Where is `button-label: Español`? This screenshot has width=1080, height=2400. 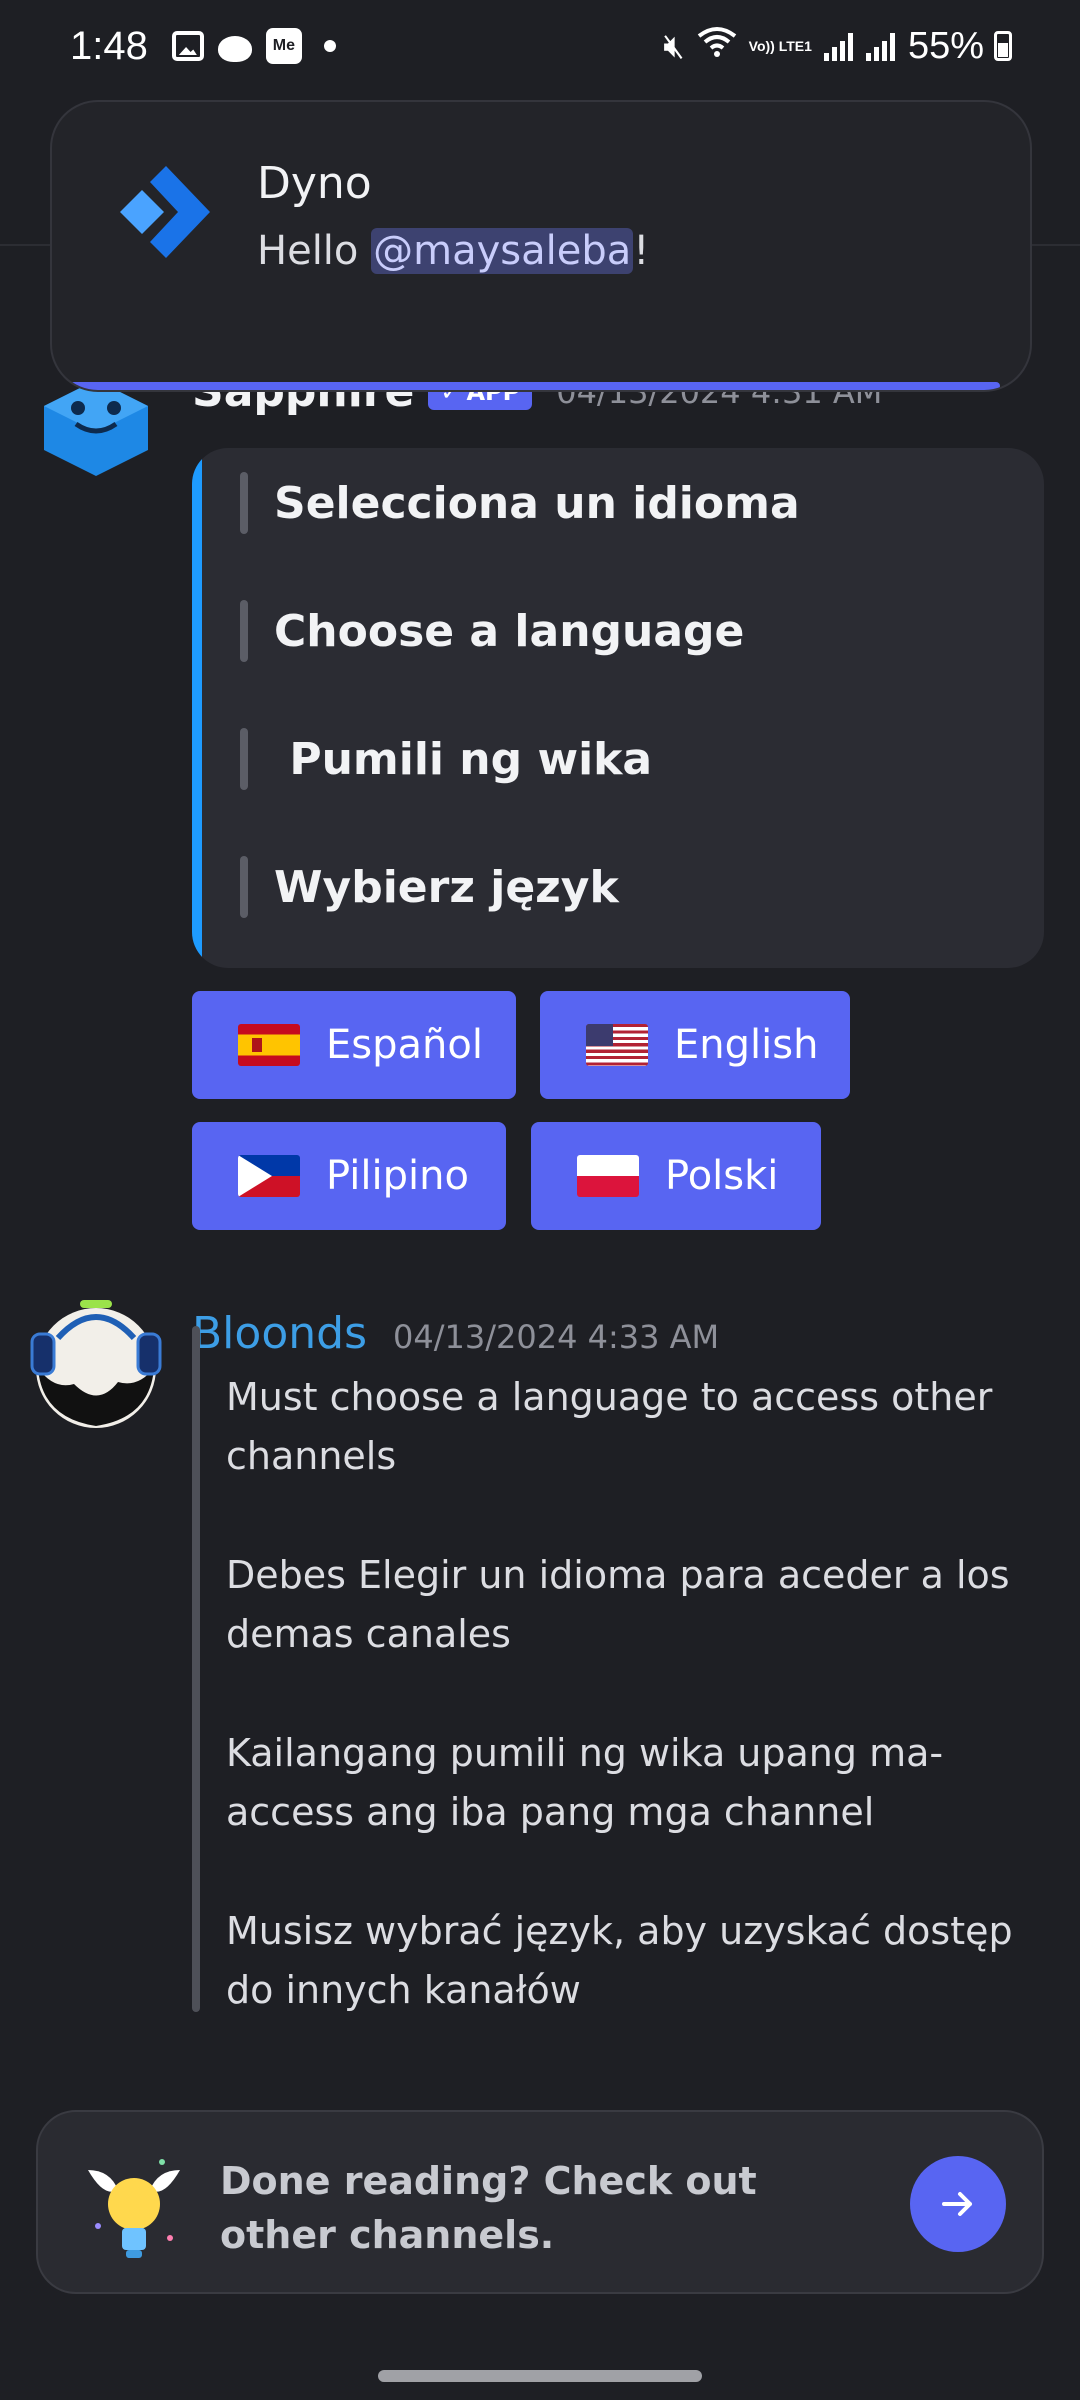 button-label: Español is located at coordinates (404, 1045).